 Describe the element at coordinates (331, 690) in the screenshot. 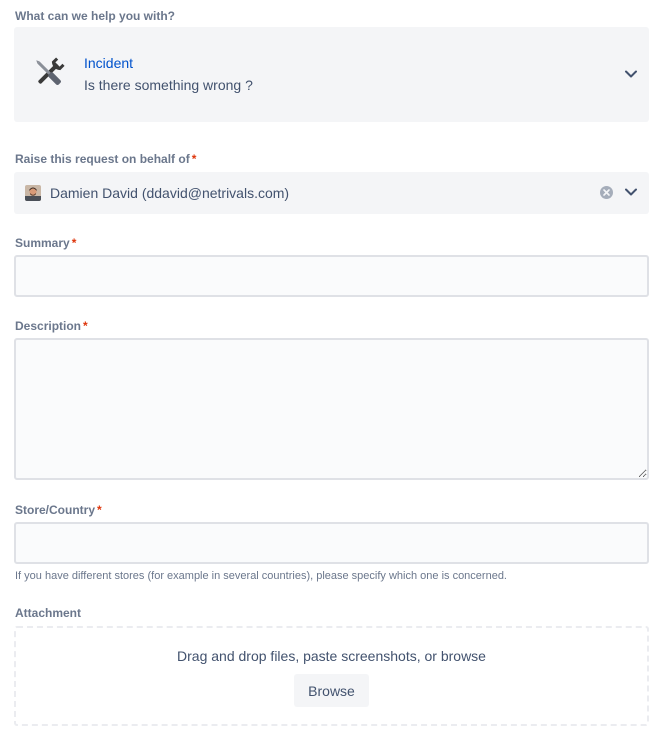

I see `browse-button: Browse` at that location.